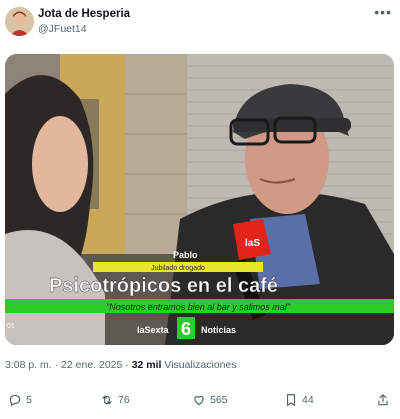 This screenshot has height=419, width=400. What do you see at coordinates (153, 330) in the screenshot?
I see `channel-name: laSexta` at bounding box center [153, 330].